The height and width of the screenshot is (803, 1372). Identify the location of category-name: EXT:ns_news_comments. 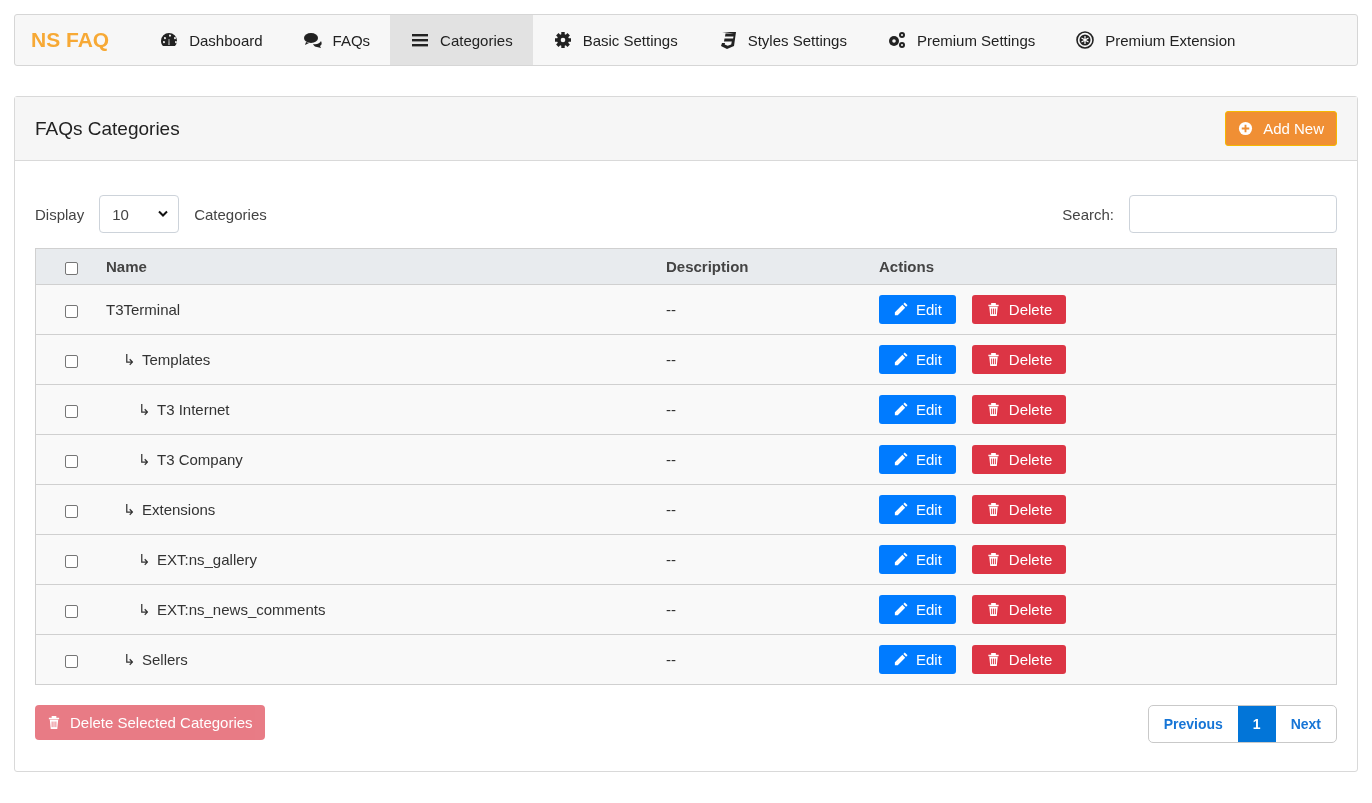
(241, 609).